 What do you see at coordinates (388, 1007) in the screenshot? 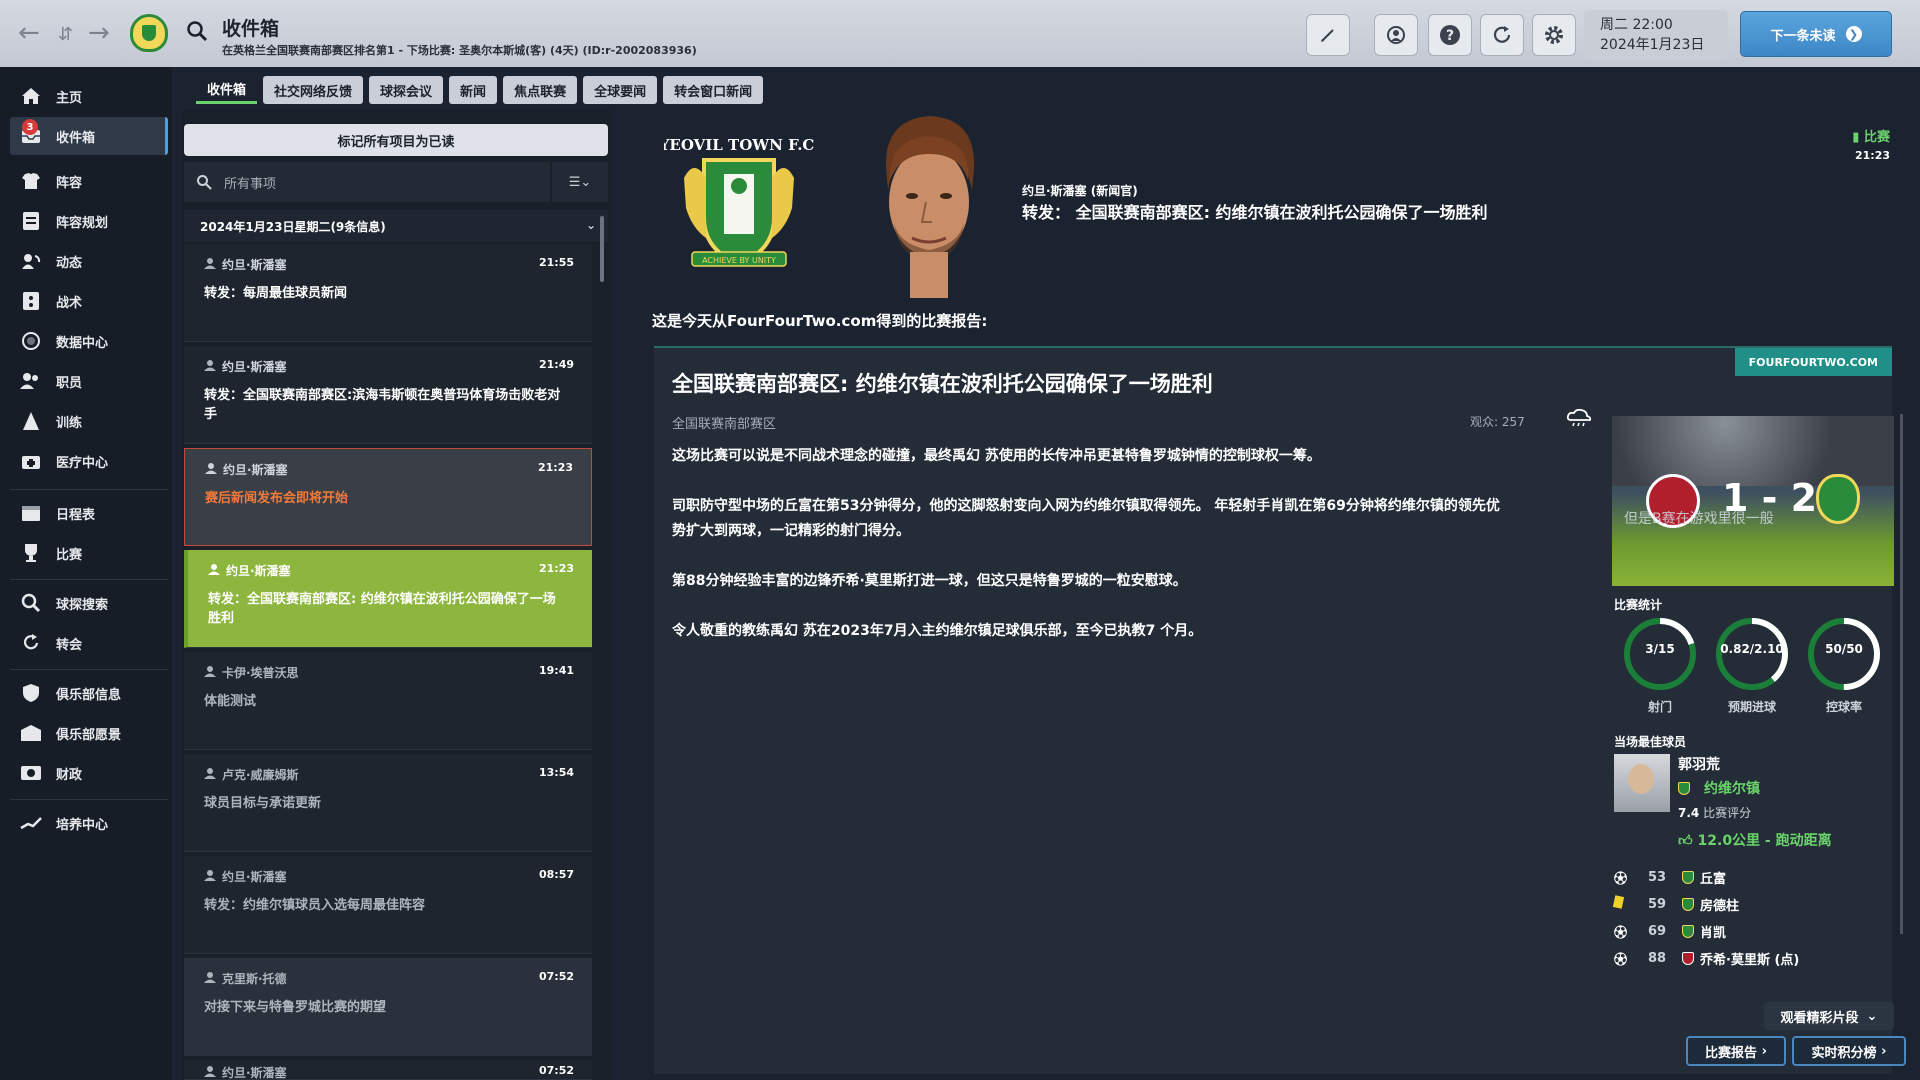
I see `list-item: 克里斯·托德 07:52 对接下来与特鲁罗城比赛的期望` at bounding box center [388, 1007].